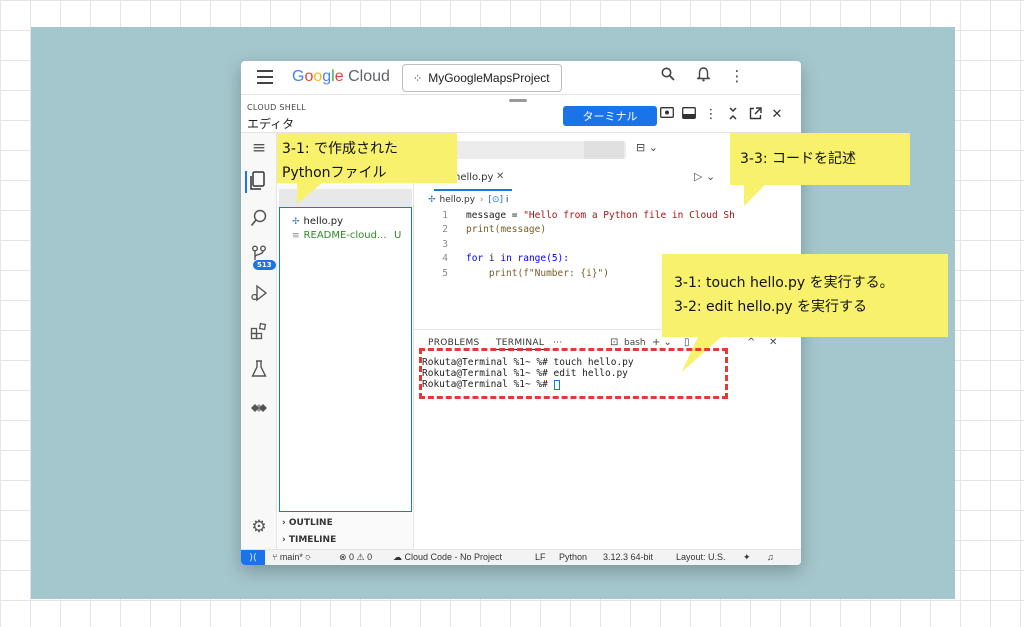  What do you see at coordinates (737, 76) in the screenshot?
I see `more-vert-icon: ⋮` at bounding box center [737, 76].